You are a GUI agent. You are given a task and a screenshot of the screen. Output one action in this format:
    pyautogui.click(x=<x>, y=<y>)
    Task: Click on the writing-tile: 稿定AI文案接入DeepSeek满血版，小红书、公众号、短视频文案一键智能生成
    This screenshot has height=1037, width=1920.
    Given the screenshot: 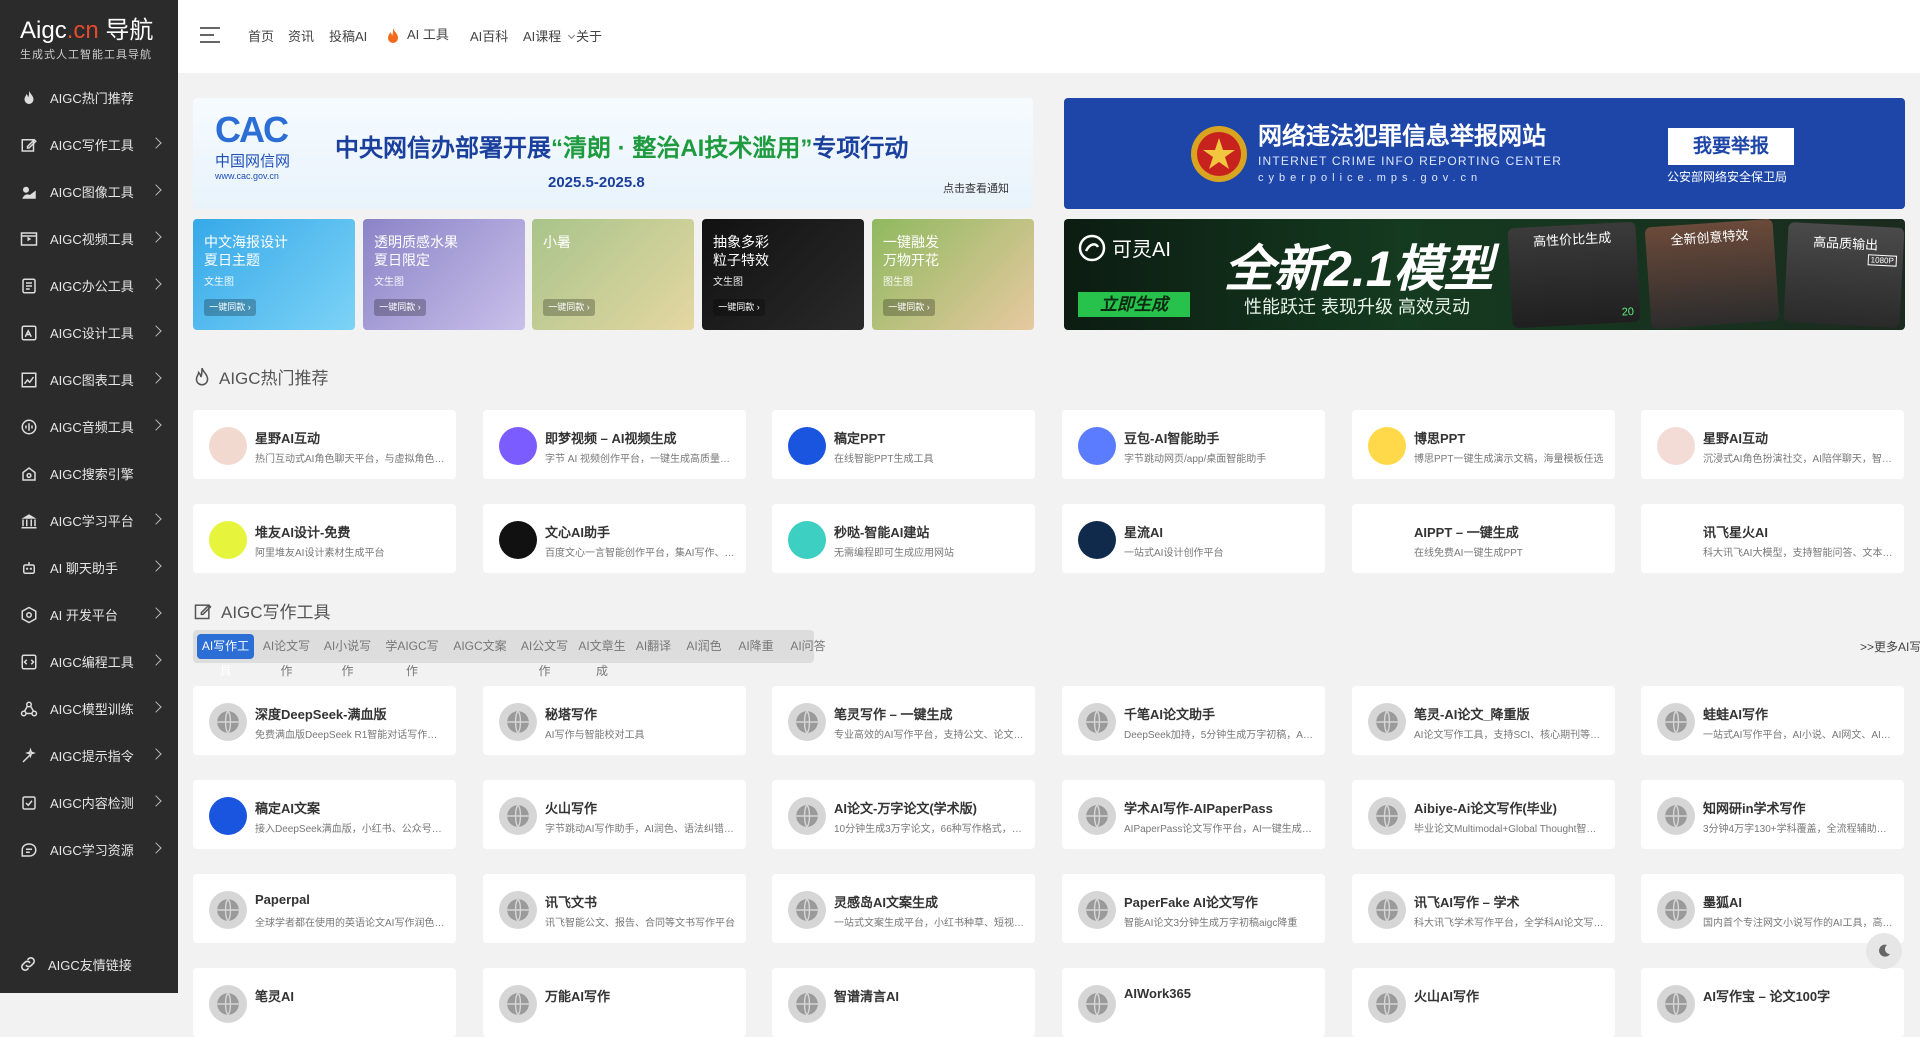 What is the action you would take?
    pyautogui.click(x=324, y=814)
    